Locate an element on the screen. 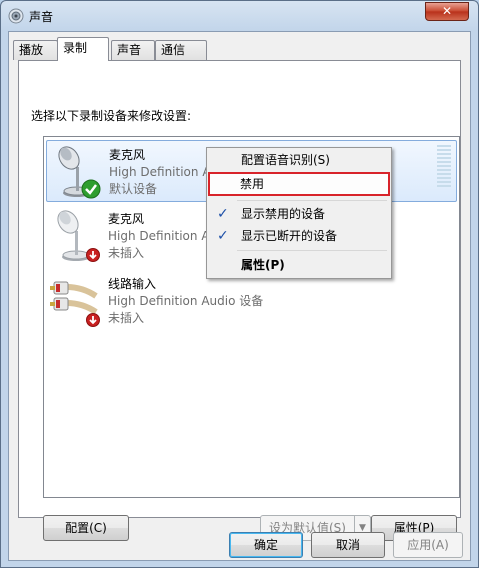 The width and height of the screenshot is (479, 568). device-name: 线路输入 is located at coordinates (132, 284).